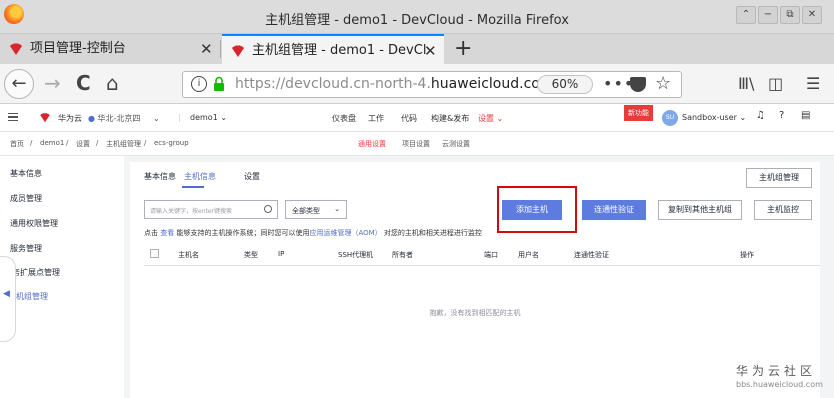 This screenshot has height=398, width=834. Describe the element at coordinates (52, 83) in the screenshot. I see `forward-button: →` at that location.